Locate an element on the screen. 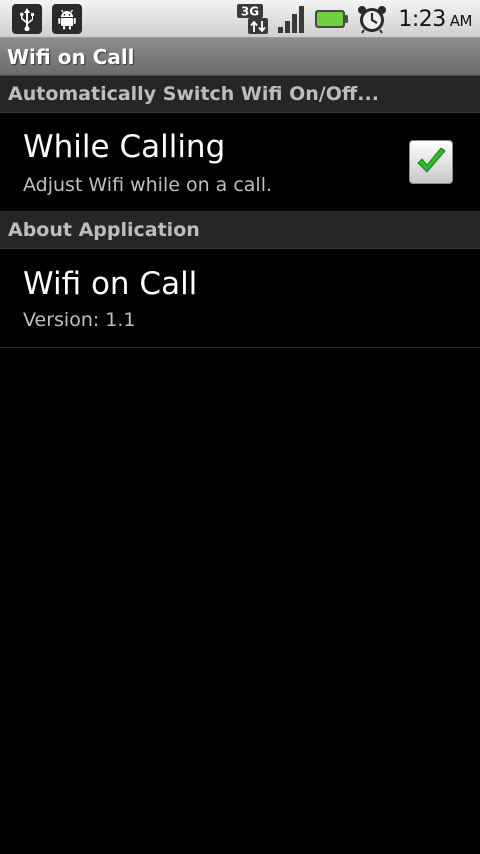  title-bar: Wifi on Call is located at coordinates (240, 57).